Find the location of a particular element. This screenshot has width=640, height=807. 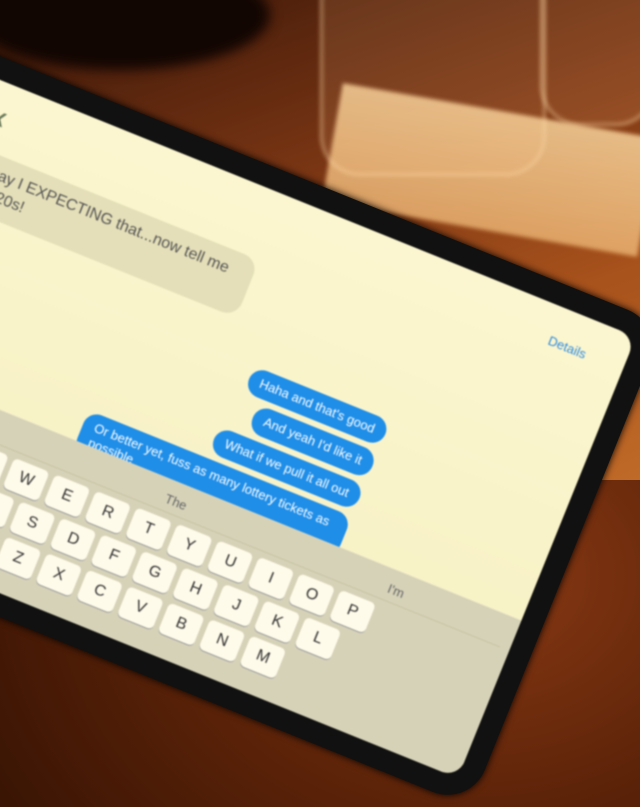

key: R is located at coordinates (108, 512).